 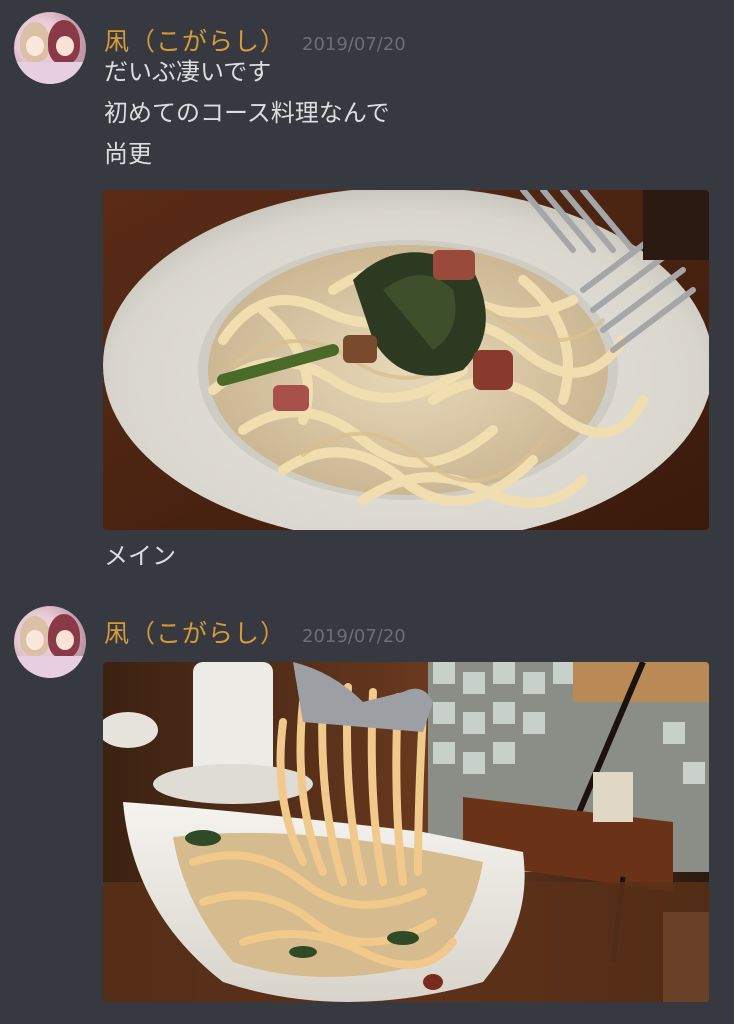 I want to click on username: 凩（こがらし）, so click(x=195, y=632).